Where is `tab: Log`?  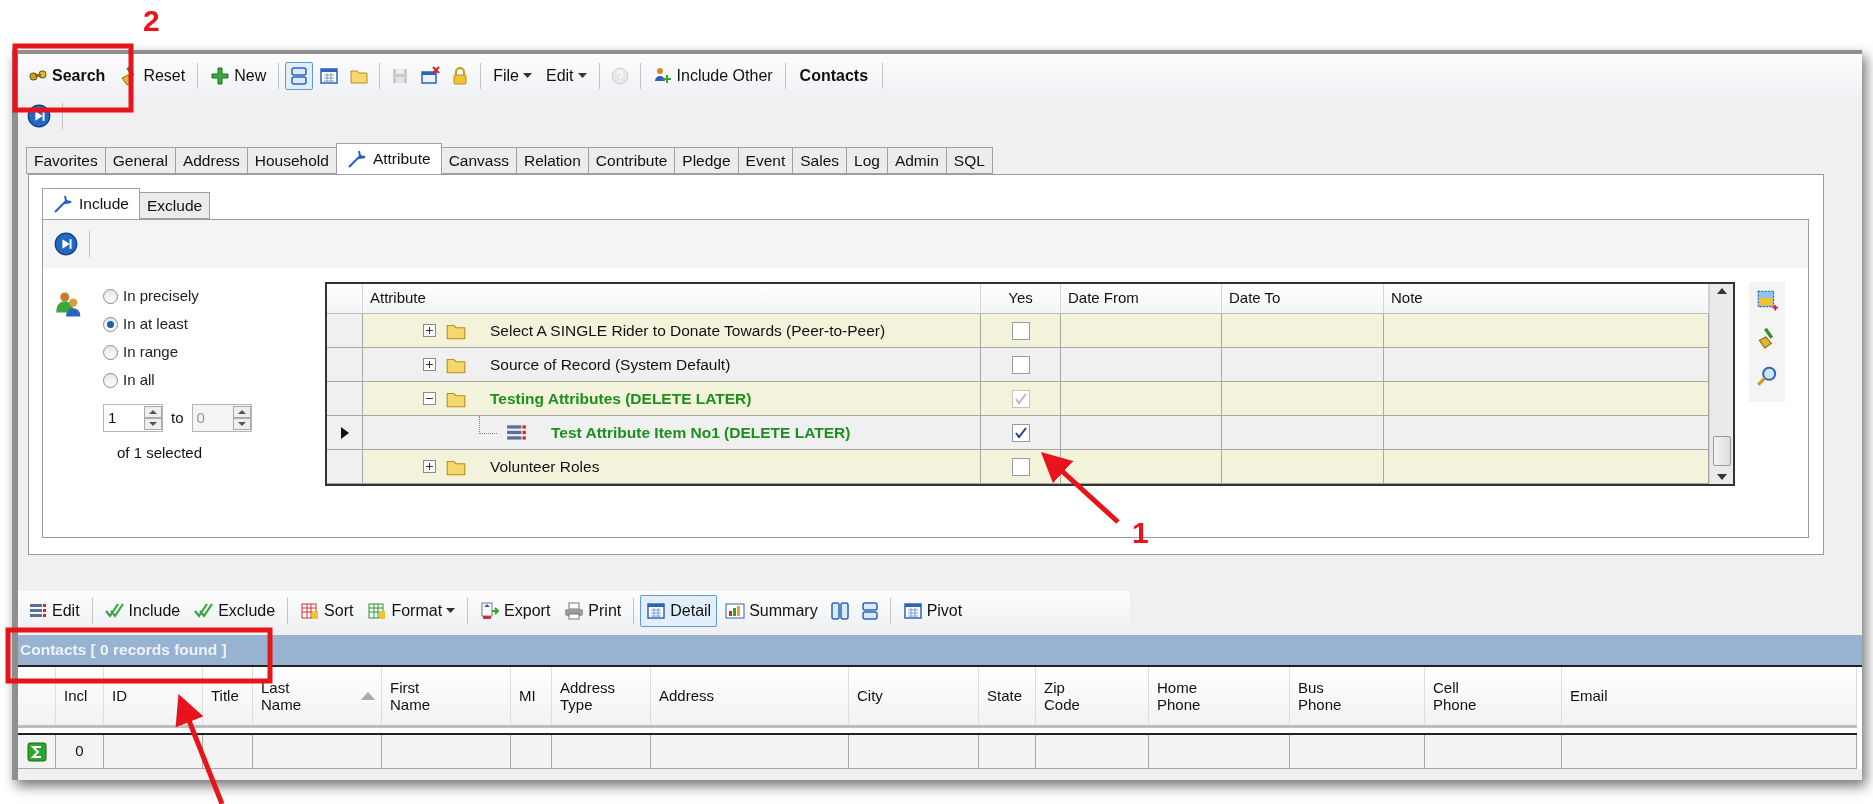
tab: Log is located at coordinates (866, 160).